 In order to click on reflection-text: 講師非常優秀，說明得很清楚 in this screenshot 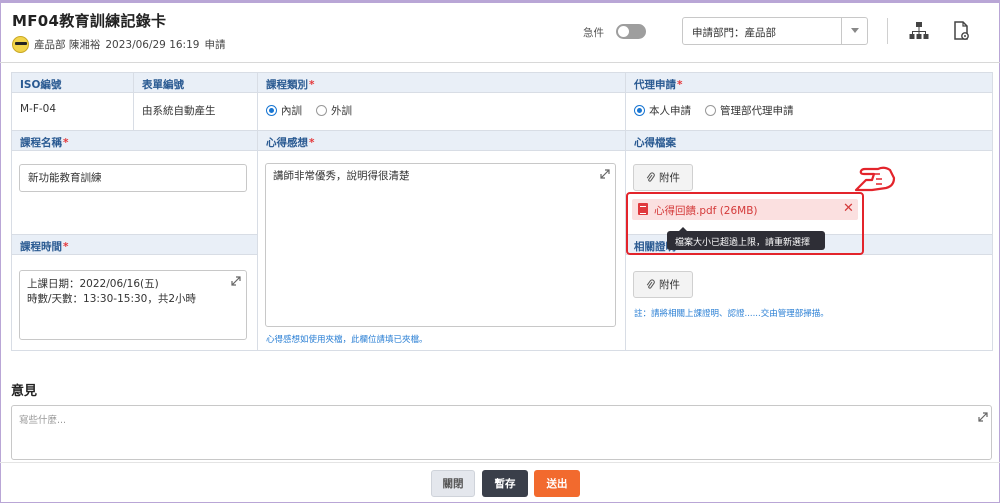, I will do `click(341, 176)`.